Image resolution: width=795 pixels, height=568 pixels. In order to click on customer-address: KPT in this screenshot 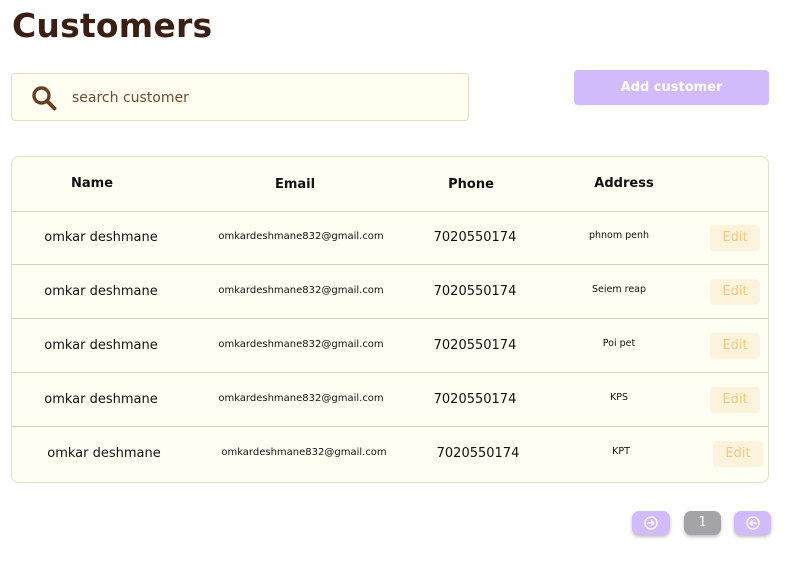, I will do `click(621, 451)`.